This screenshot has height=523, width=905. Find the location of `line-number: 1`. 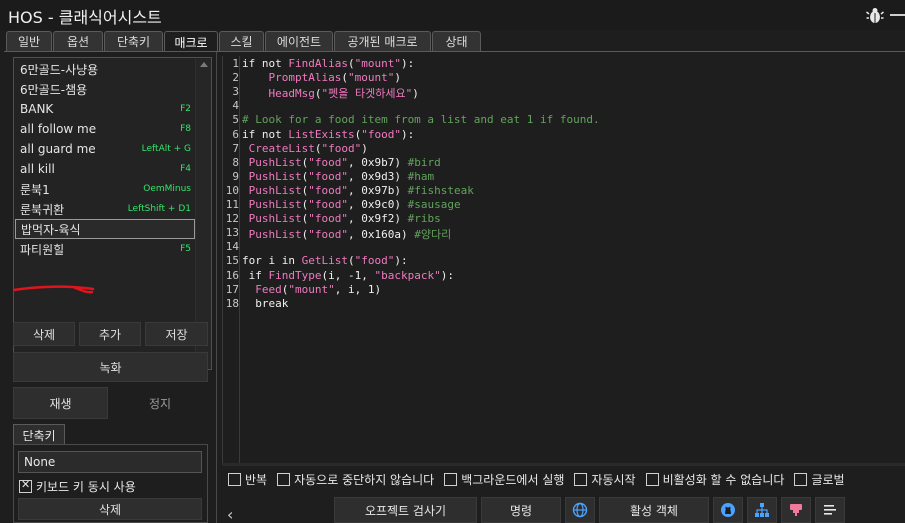

line-number: 1 is located at coordinates (235, 63).